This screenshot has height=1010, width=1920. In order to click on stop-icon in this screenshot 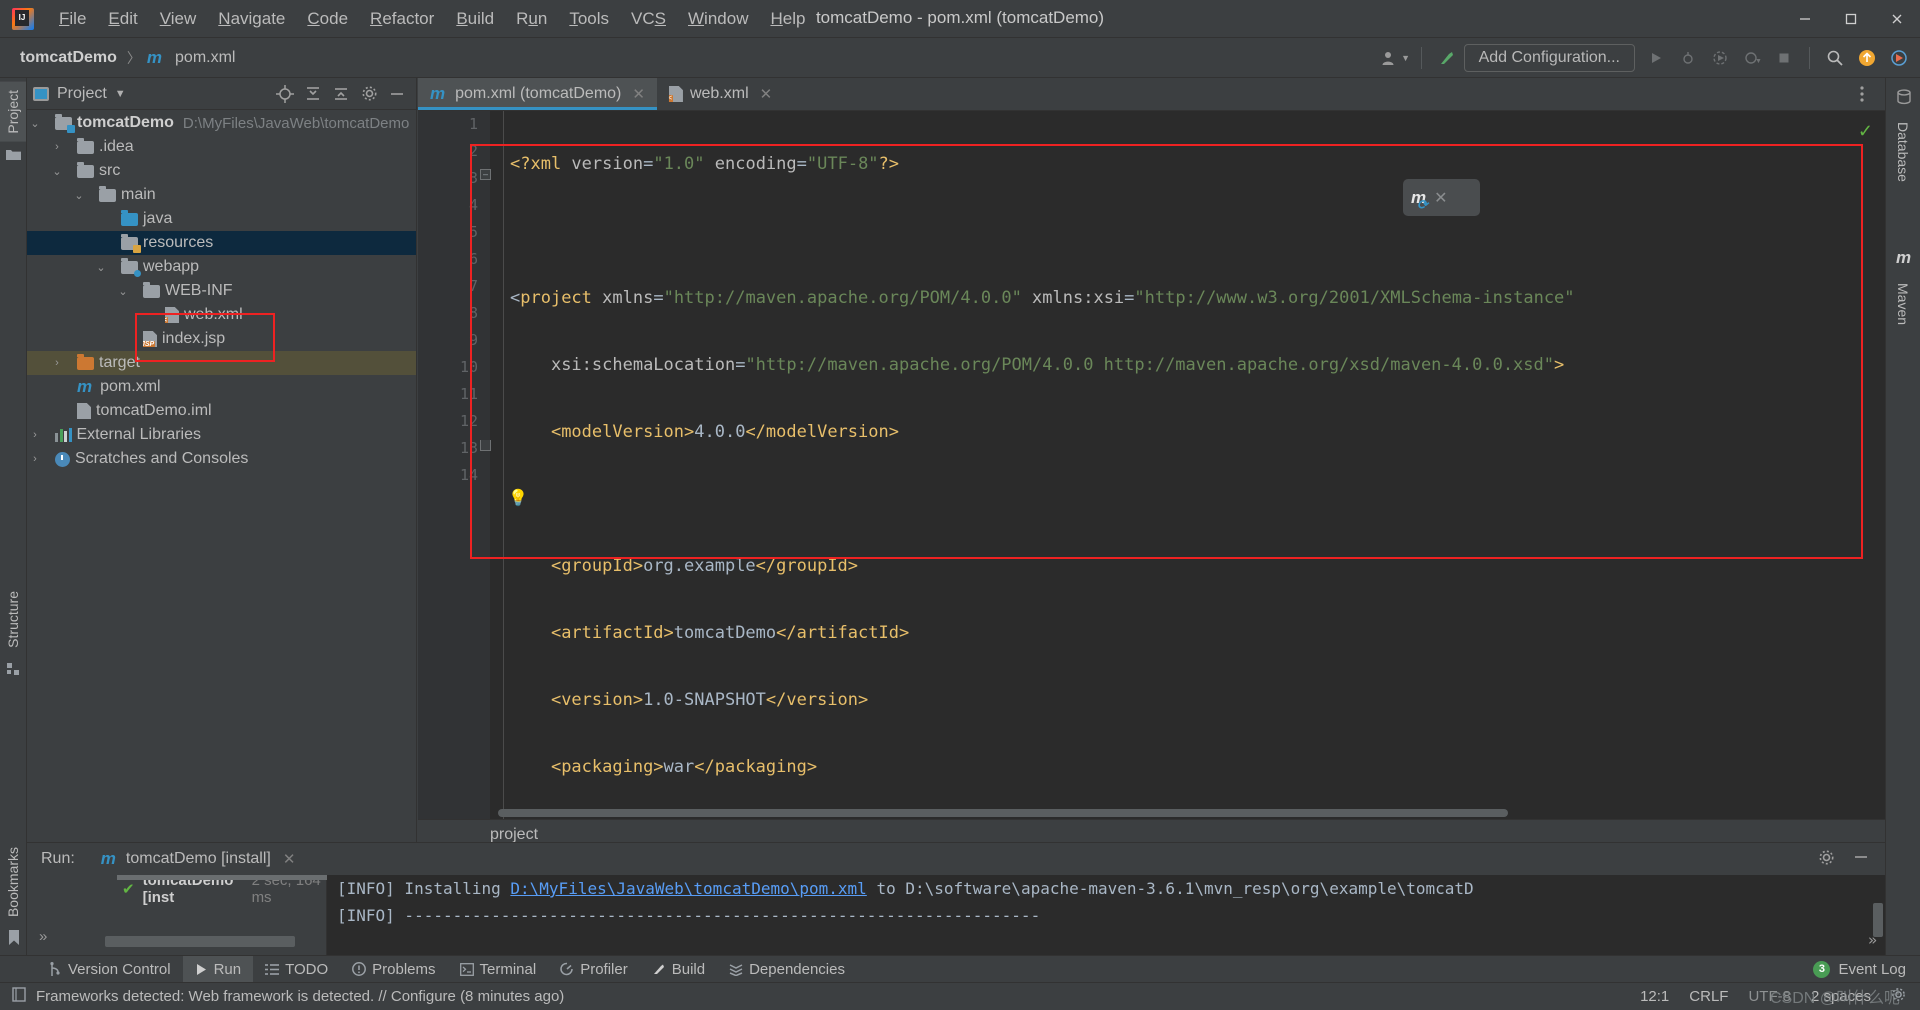, I will do `click(1784, 58)`.